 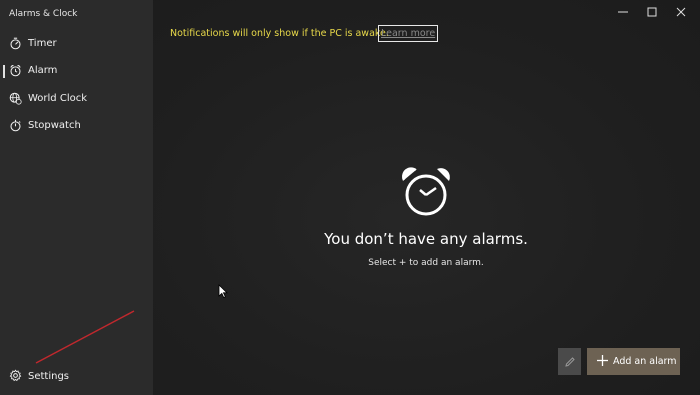 What do you see at coordinates (426, 191) in the screenshot?
I see `alarm-clock-icon` at bounding box center [426, 191].